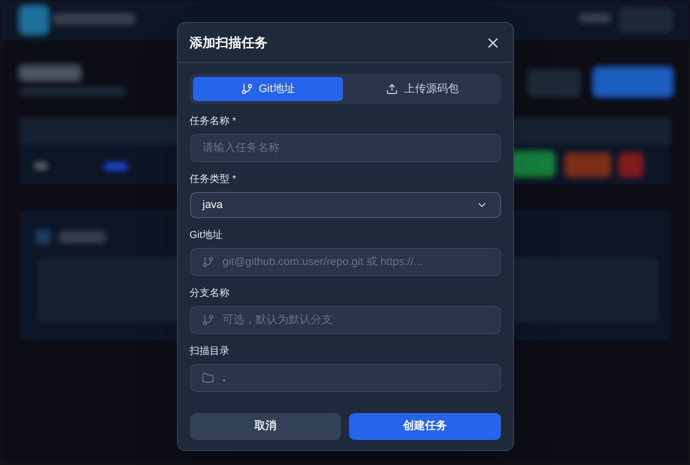 The width and height of the screenshot is (690, 465). Describe the element at coordinates (210, 352) in the screenshot. I see `field-label: 扫描目录` at that location.